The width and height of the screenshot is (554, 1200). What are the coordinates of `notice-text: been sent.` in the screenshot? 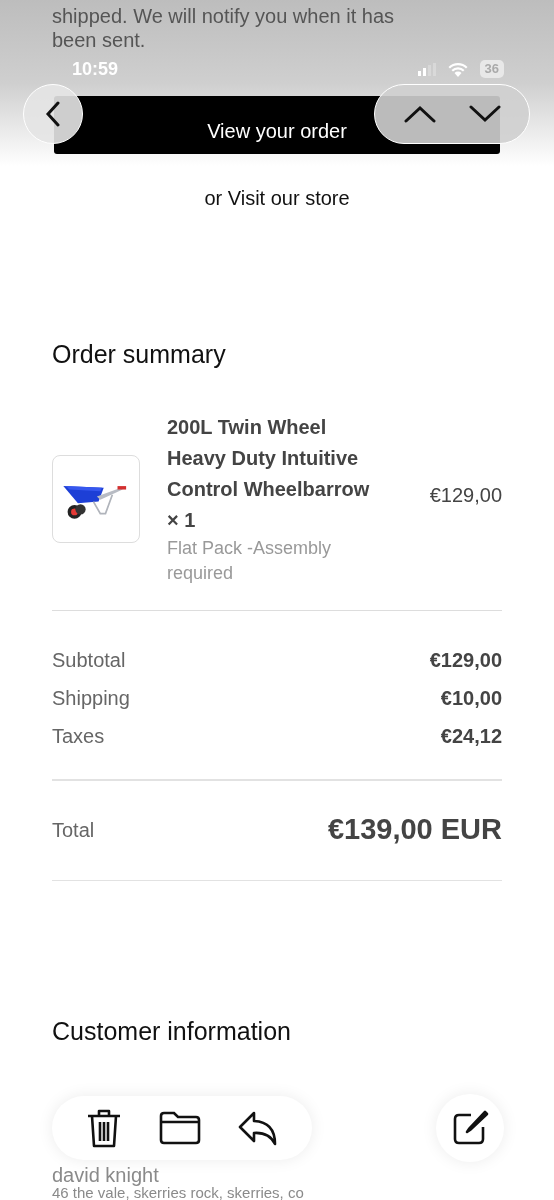 It's located at (99, 40).